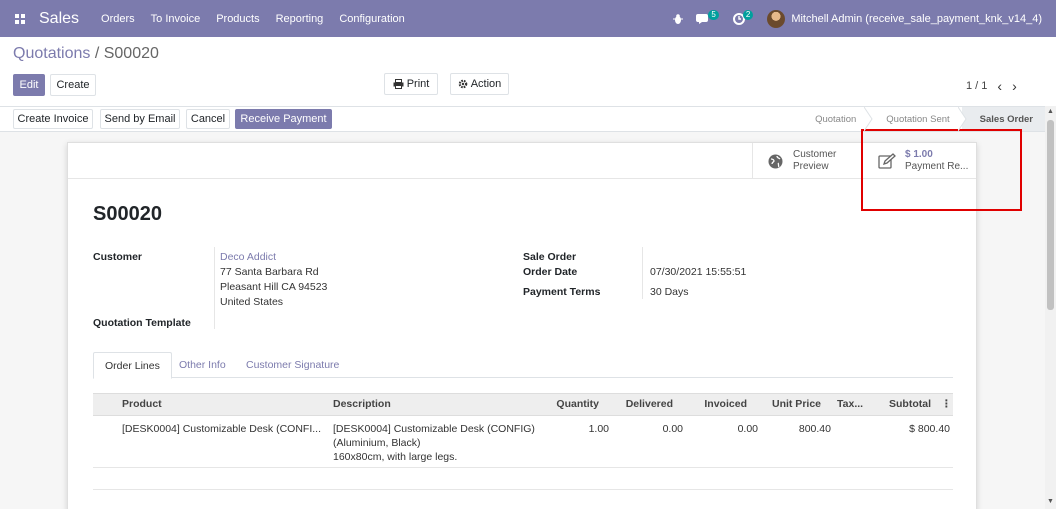  What do you see at coordinates (562, 292) in the screenshot?
I see `payment-terms-label: Payment Terms` at bounding box center [562, 292].